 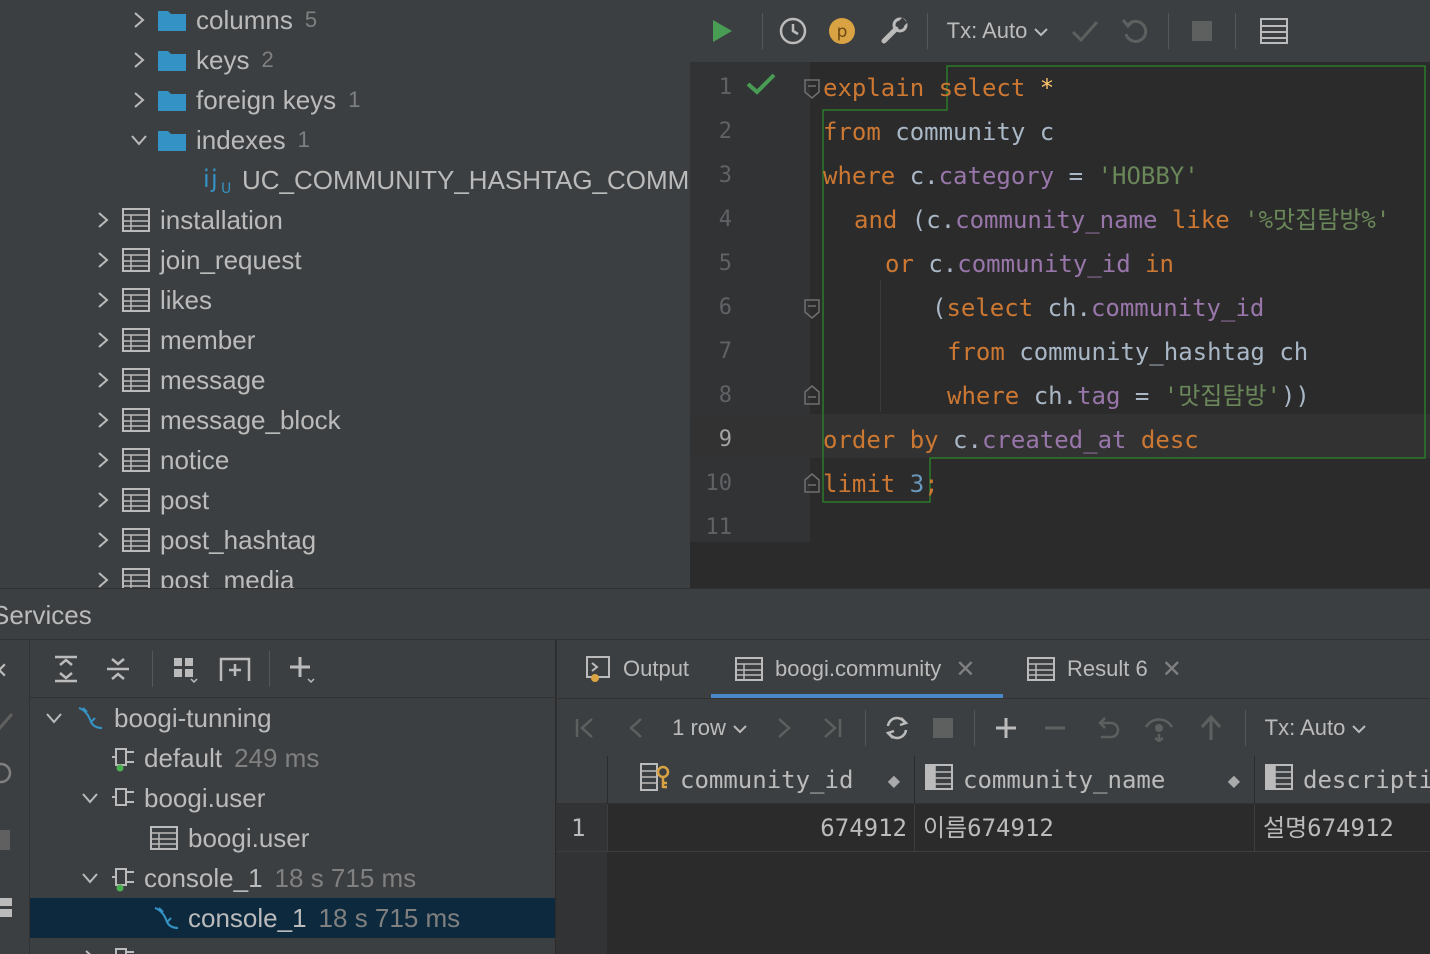 What do you see at coordinates (598, 669) in the screenshot?
I see `output-console-icon` at bounding box center [598, 669].